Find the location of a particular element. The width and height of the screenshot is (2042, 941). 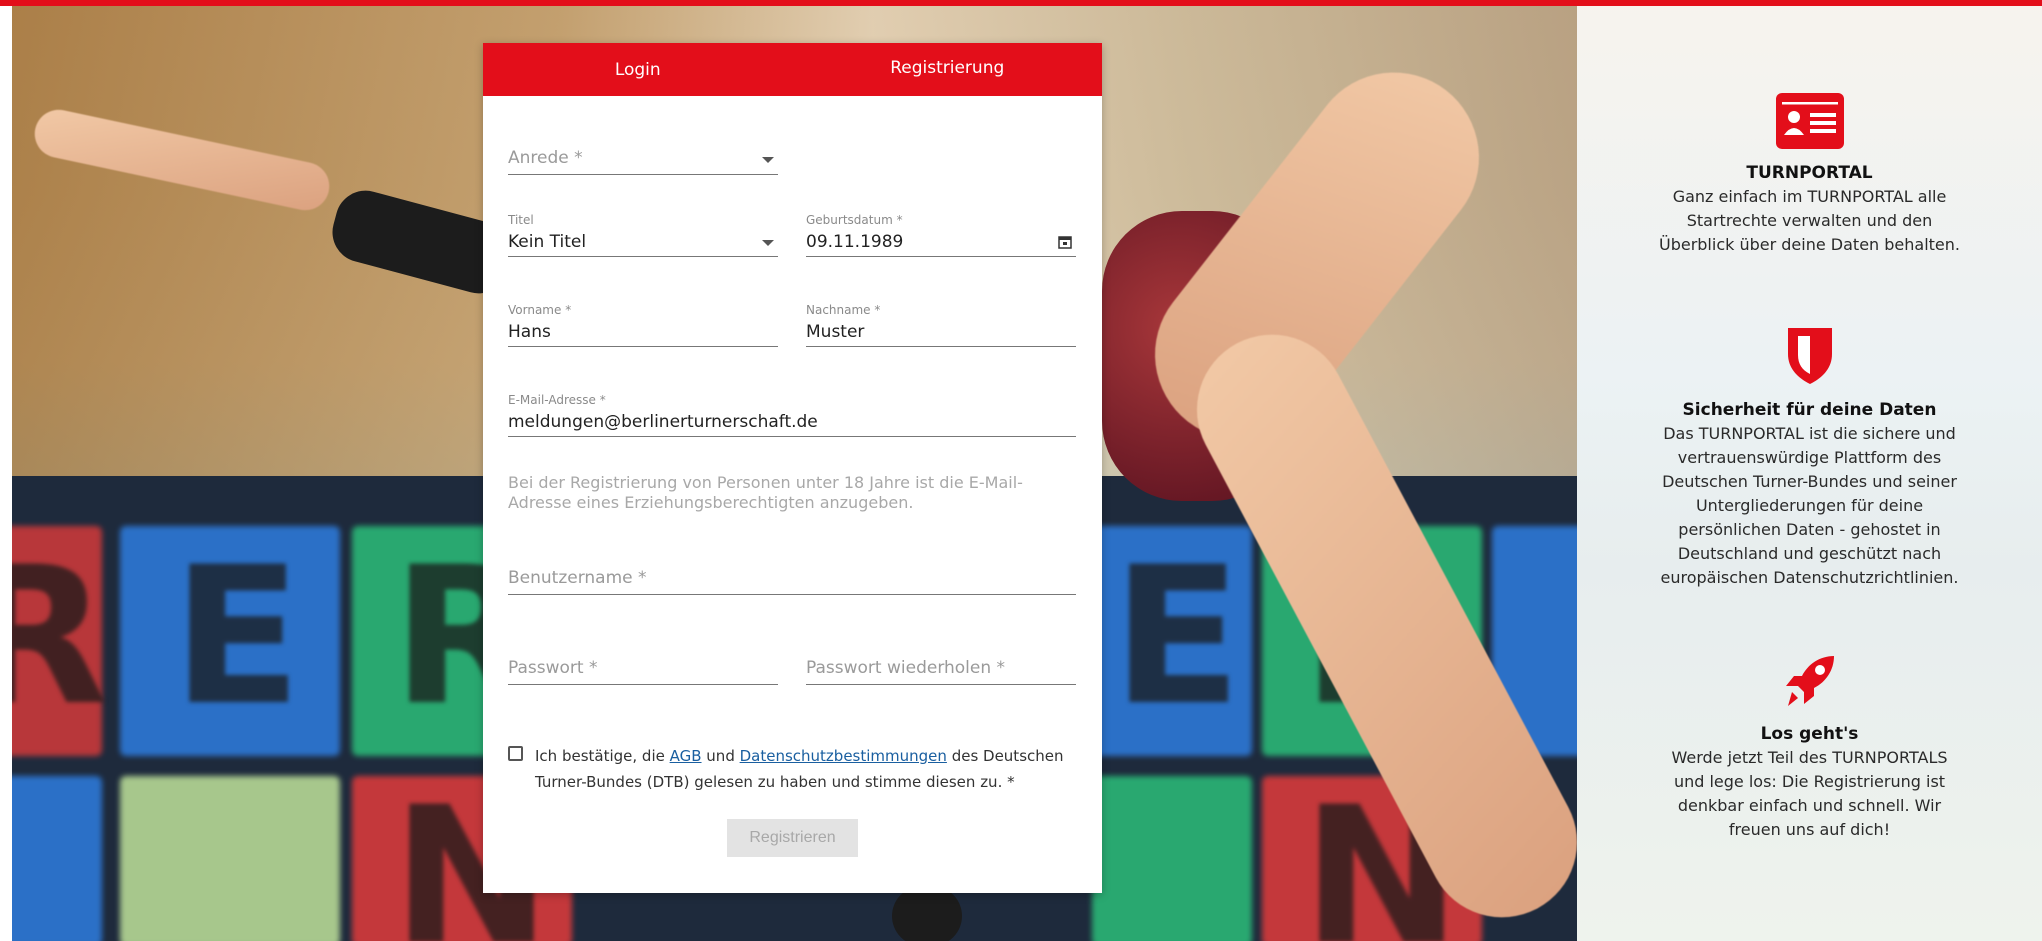

info-title: Los geht's is located at coordinates (1809, 734).